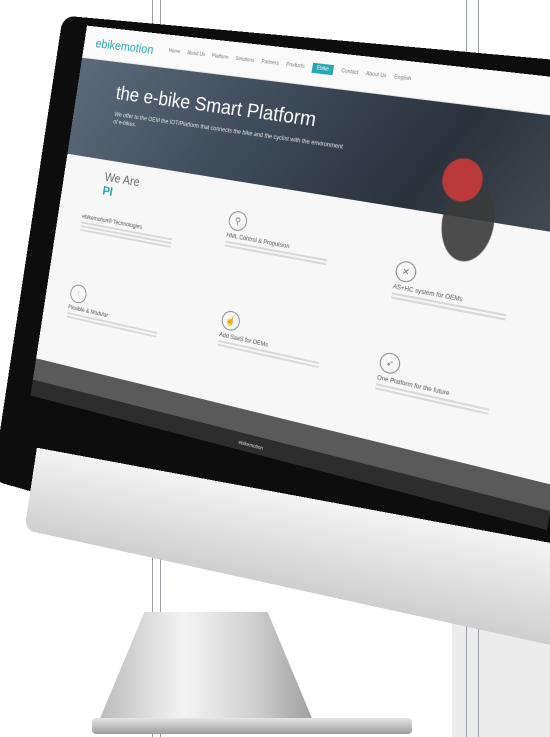 The width and height of the screenshot is (550, 737). I want to click on nav-item-ebike: Ebike, so click(323, 69).